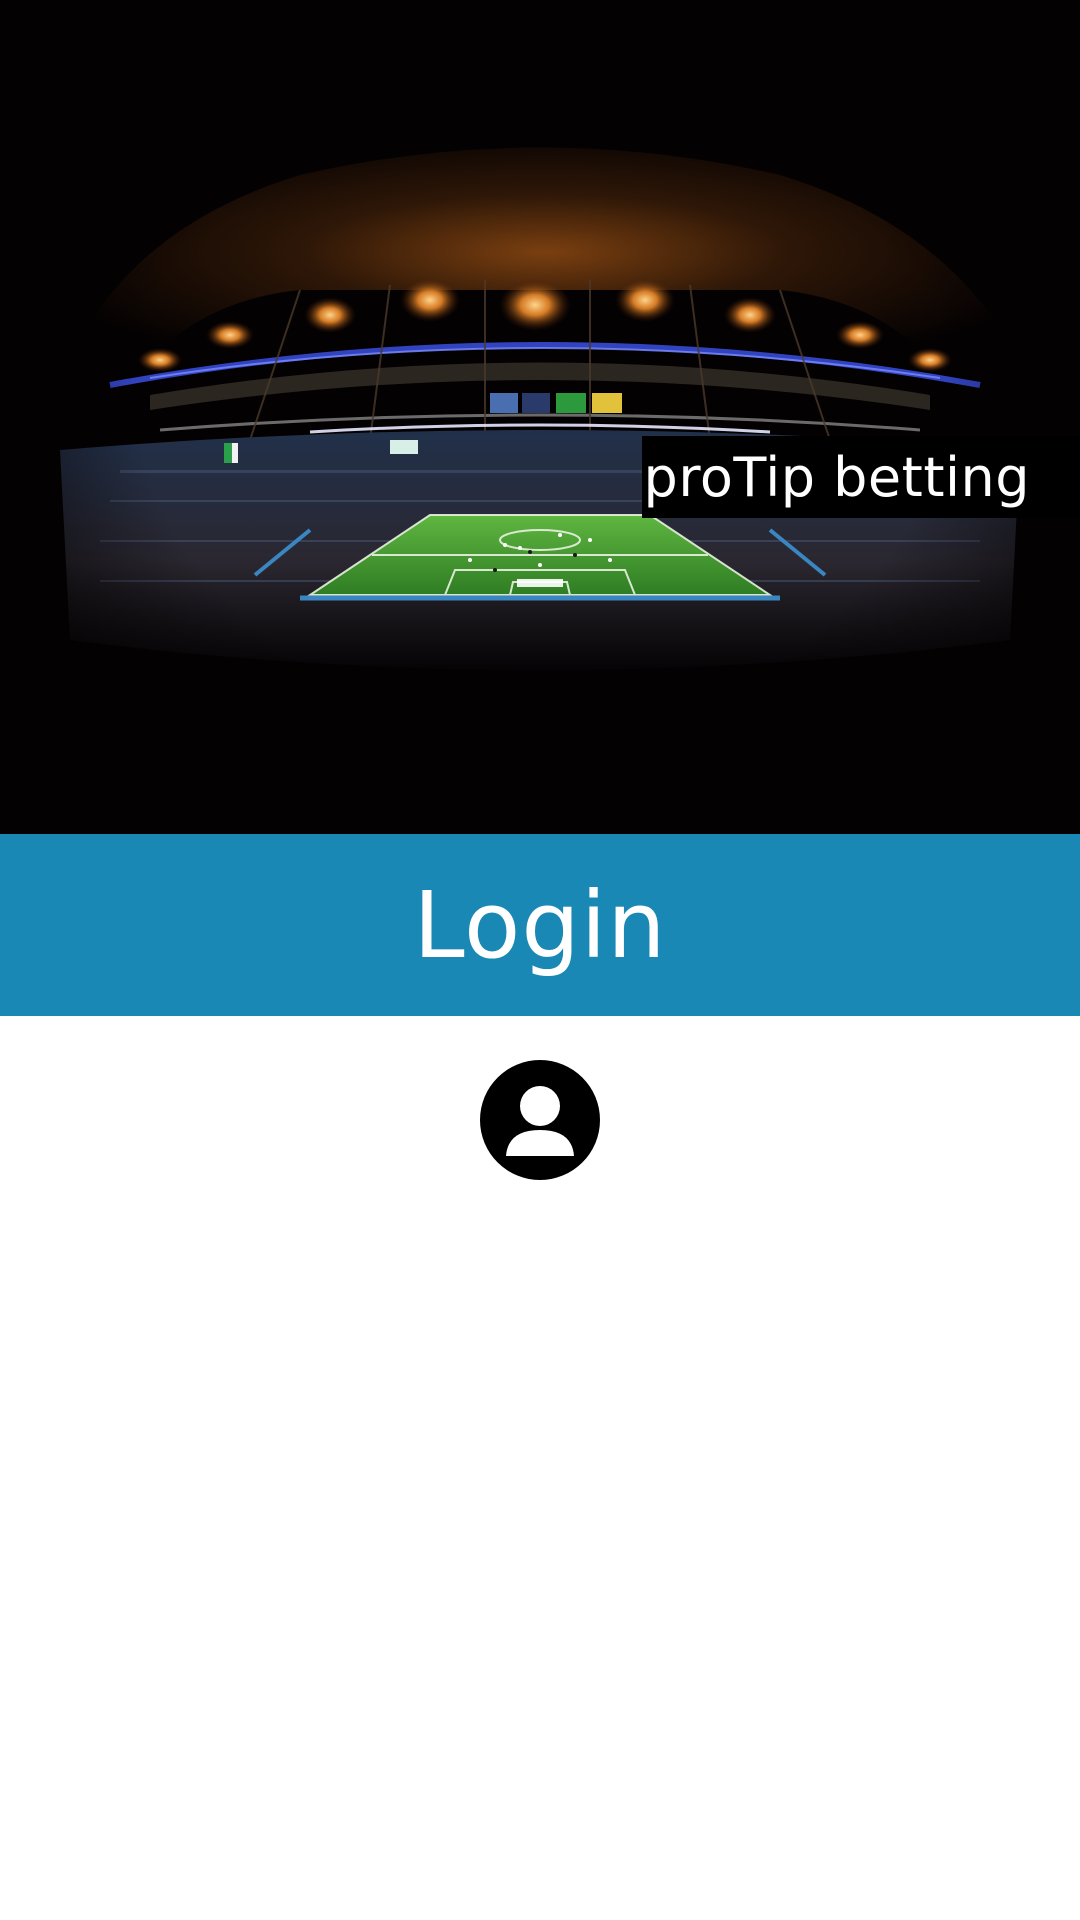 This screenshot has width=1080, height=1920. I want to click on user-icon, so click(540, 1120).